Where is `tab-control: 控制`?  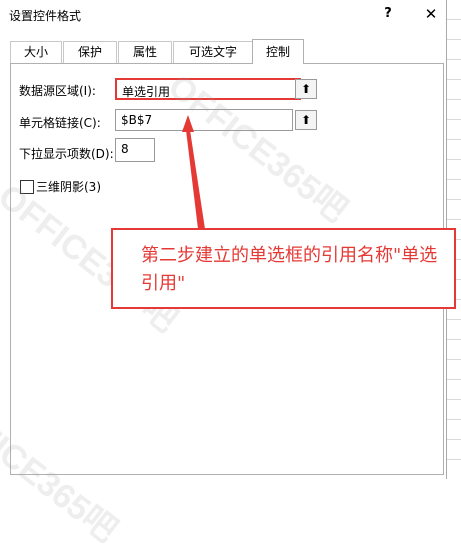
tab-control: 控制 is located at coordinates (278, 51).